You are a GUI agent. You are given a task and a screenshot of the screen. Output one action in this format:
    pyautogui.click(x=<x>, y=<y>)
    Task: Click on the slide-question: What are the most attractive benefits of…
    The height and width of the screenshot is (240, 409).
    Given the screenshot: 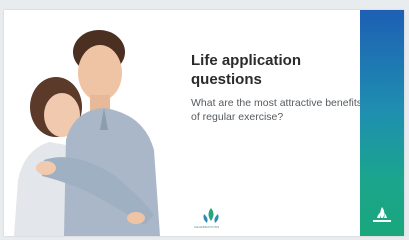 What is the action you would take?
    pyautogui.click(x=276, y=110)
    